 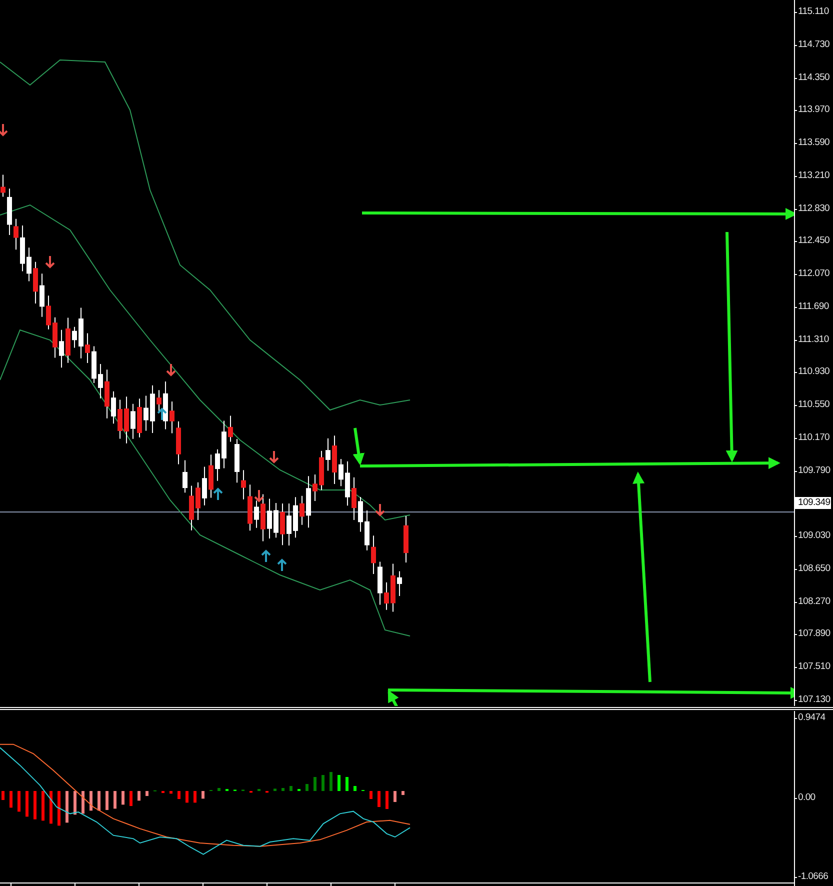 I want to click on price-axis-label: 109.030, so click(x=814, y=536).